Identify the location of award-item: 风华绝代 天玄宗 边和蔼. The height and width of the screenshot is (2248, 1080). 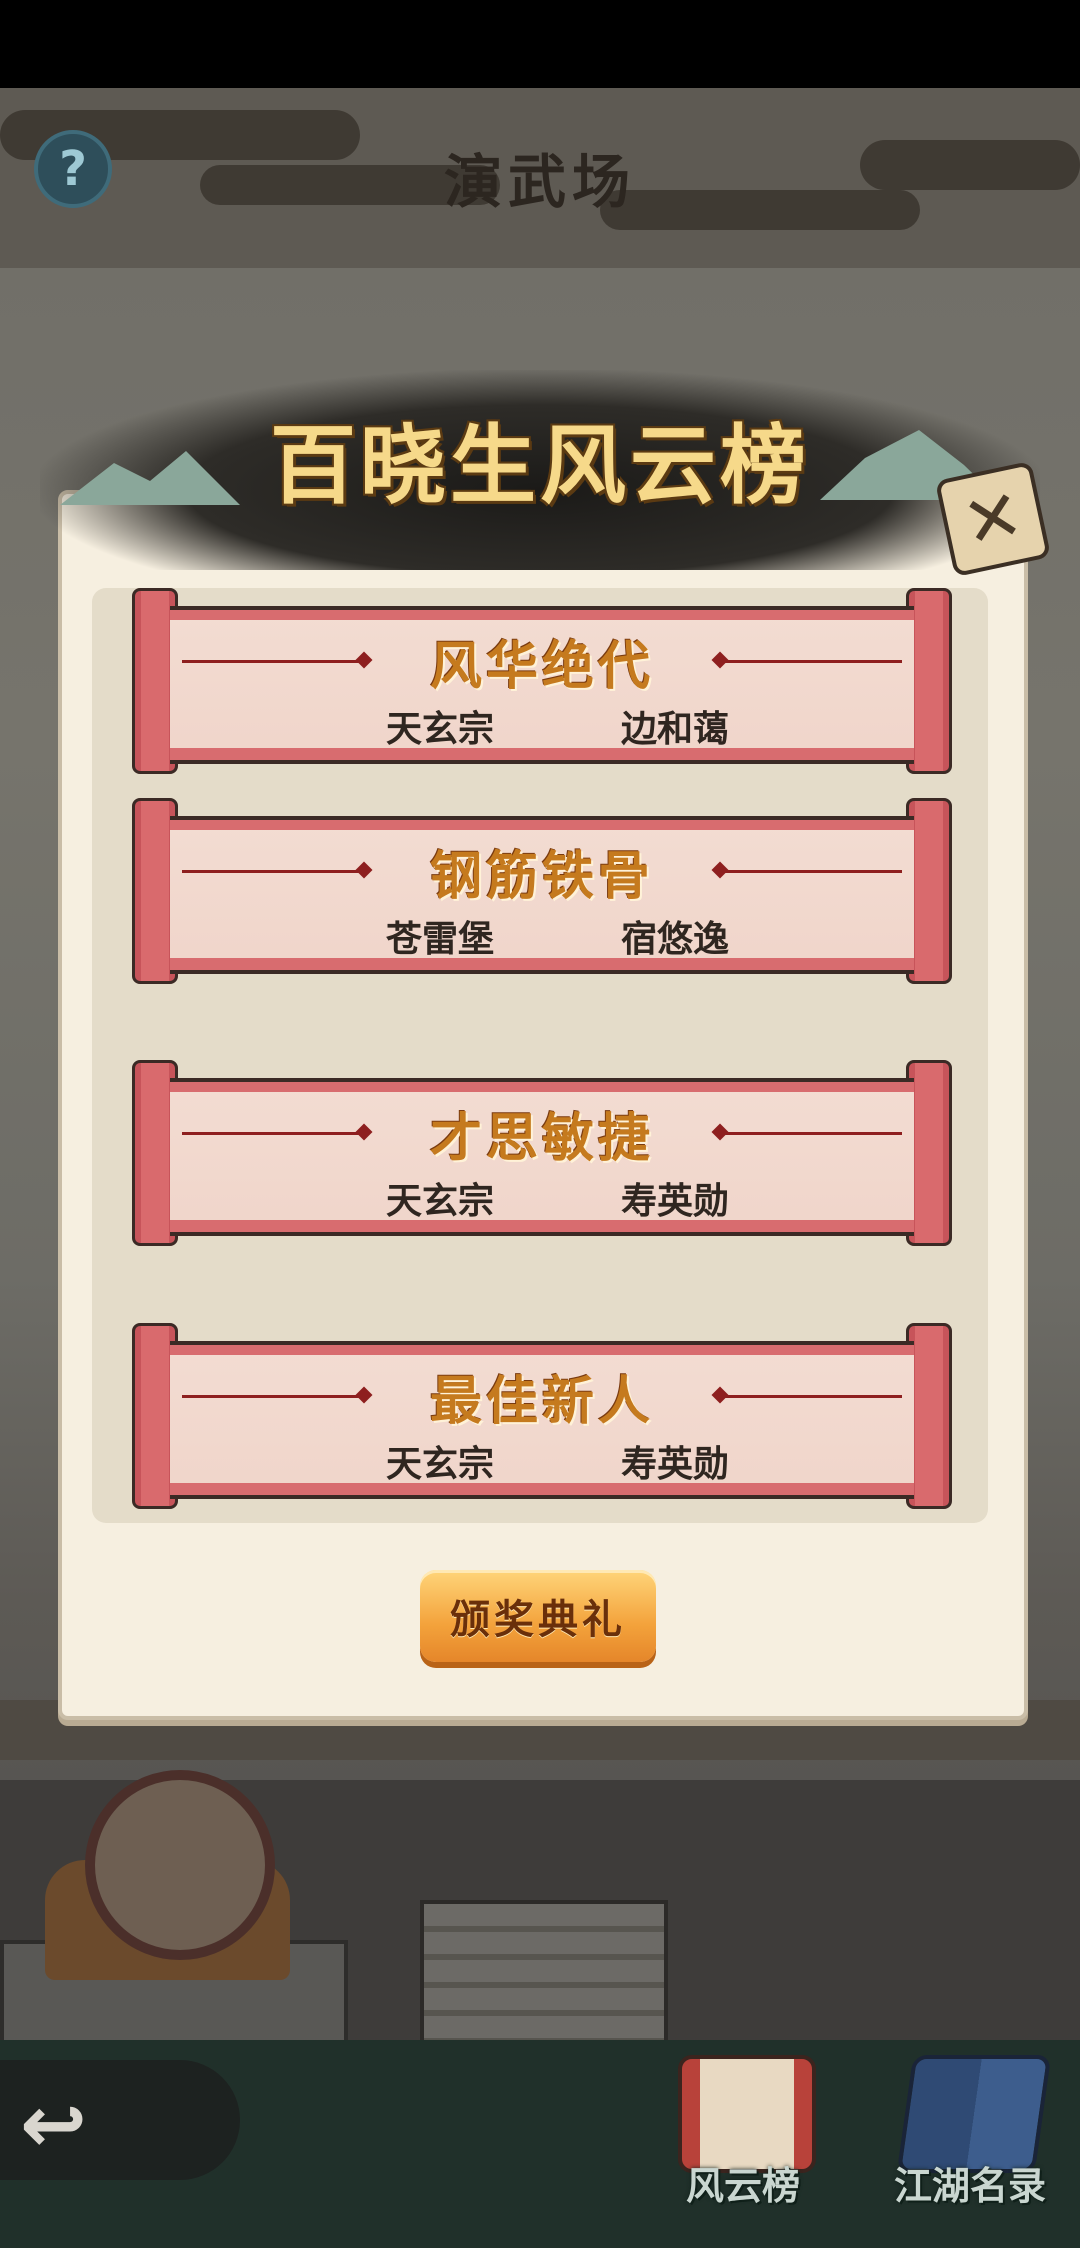
(542, 681).